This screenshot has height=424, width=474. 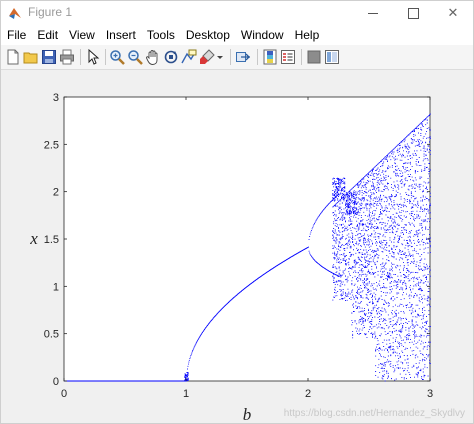 I want to click on matlab-logo-icon, so click(x=15, y=13).